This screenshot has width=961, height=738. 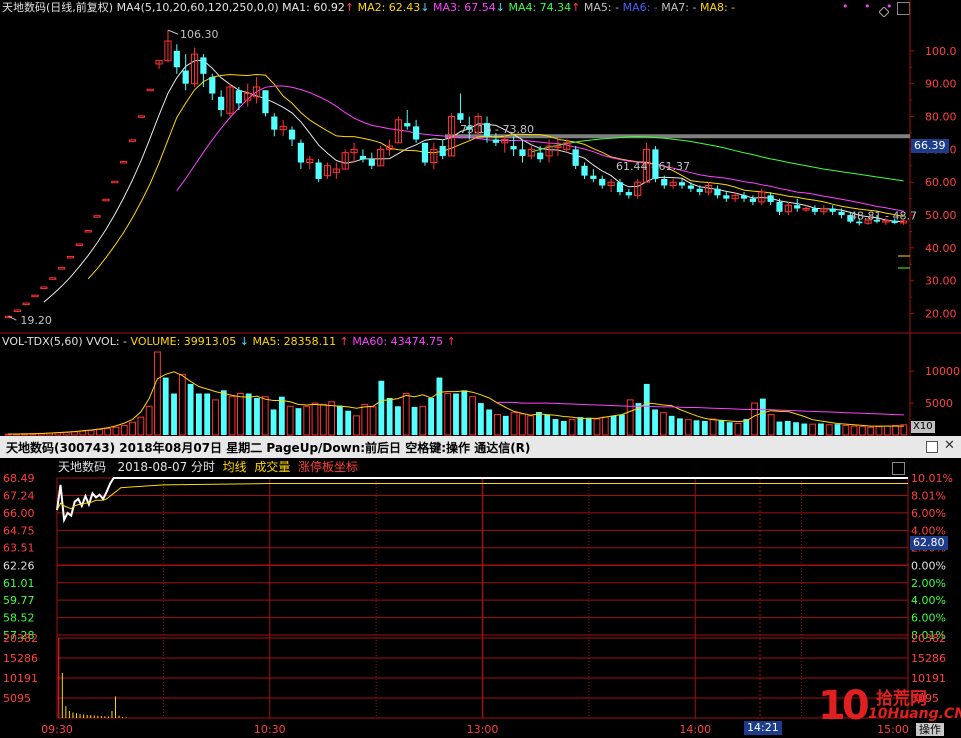 What do you see at coordinates (883, 216) in the screenshot?
I see `range-label: 48.81 - 48.7` at bounding box center [883, 216].